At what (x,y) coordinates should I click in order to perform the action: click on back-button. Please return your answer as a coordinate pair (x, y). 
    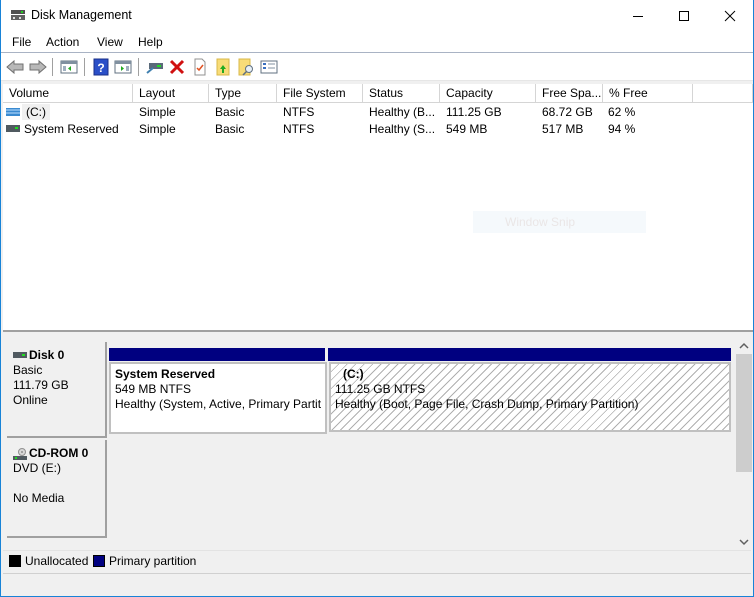
    Looking at the image, I should click on (15, 67).